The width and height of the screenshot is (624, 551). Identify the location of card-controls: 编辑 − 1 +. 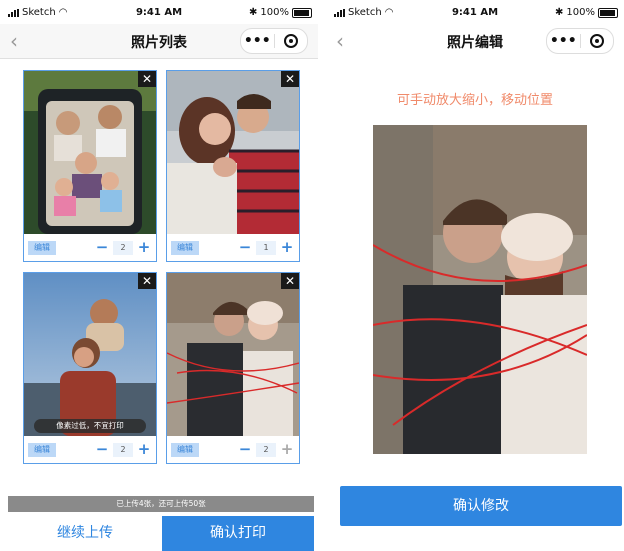
(233, 248).